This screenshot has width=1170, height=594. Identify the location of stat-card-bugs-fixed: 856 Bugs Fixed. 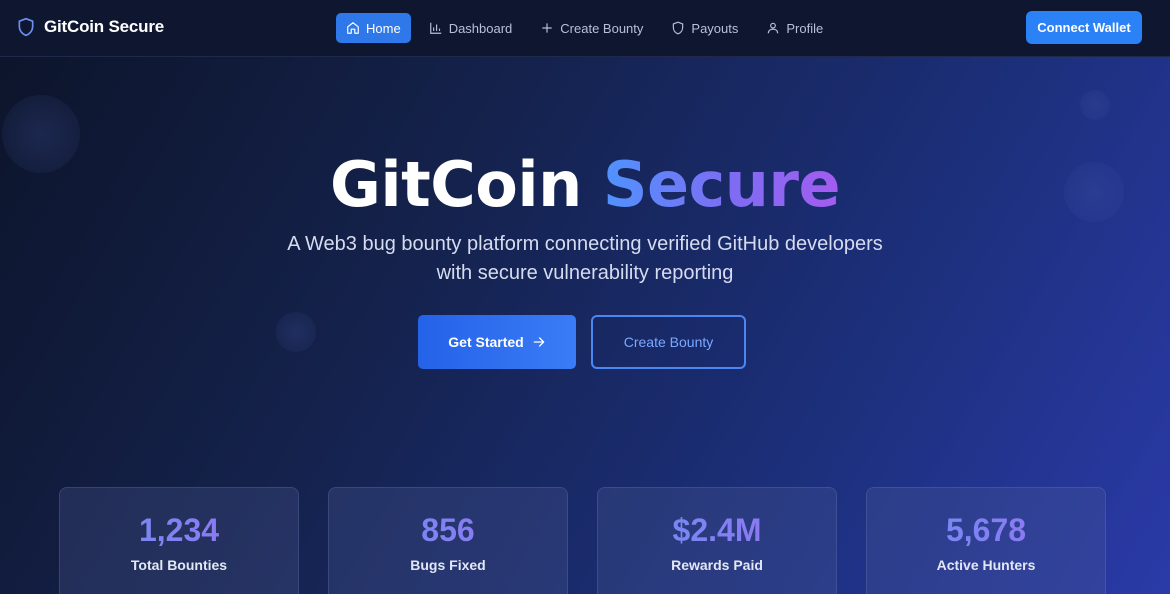
(448, 540).